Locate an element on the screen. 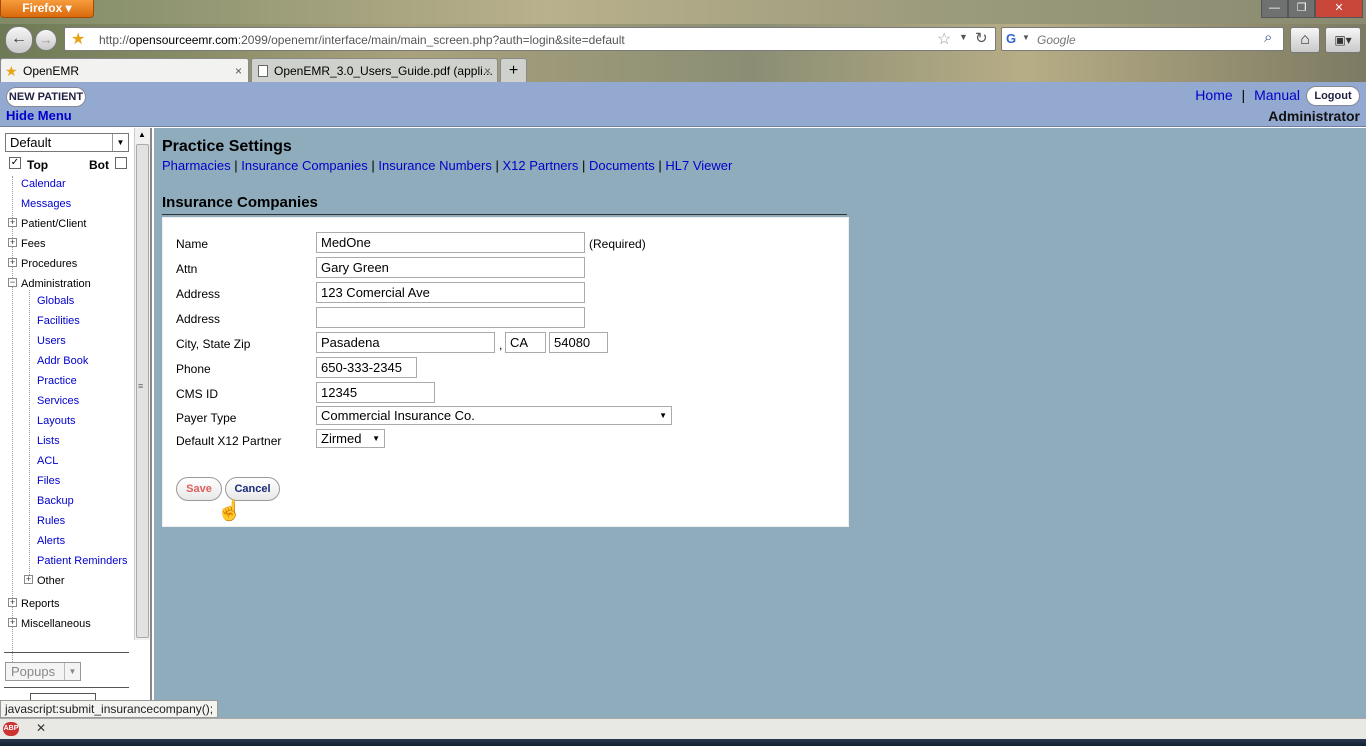 The height and width of the screenshot is (746, 1366). nav-link-documents: Documents is located at coordinates (622, 165).